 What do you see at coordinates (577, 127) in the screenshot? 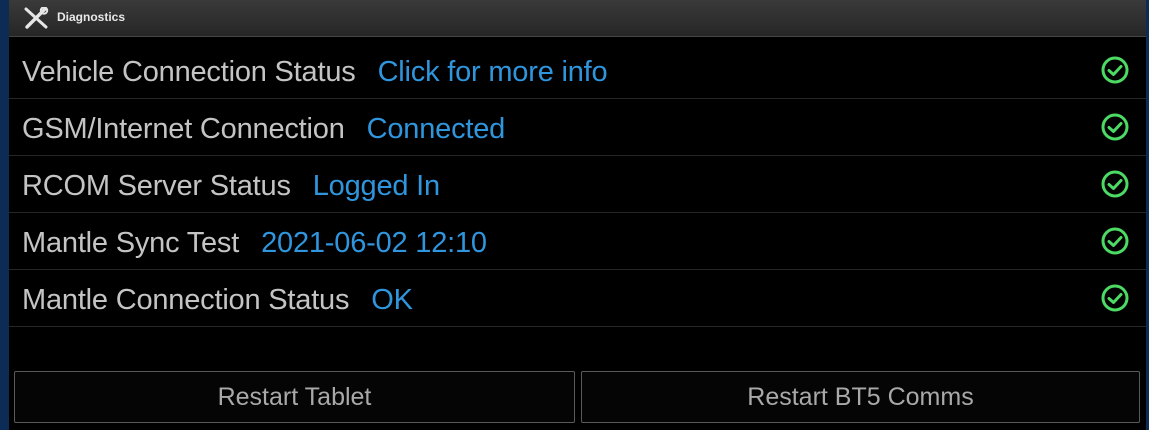
I see `status-row-gsm-internet: GSM/Internet Connection Connected` at bounding box center [577, 127].